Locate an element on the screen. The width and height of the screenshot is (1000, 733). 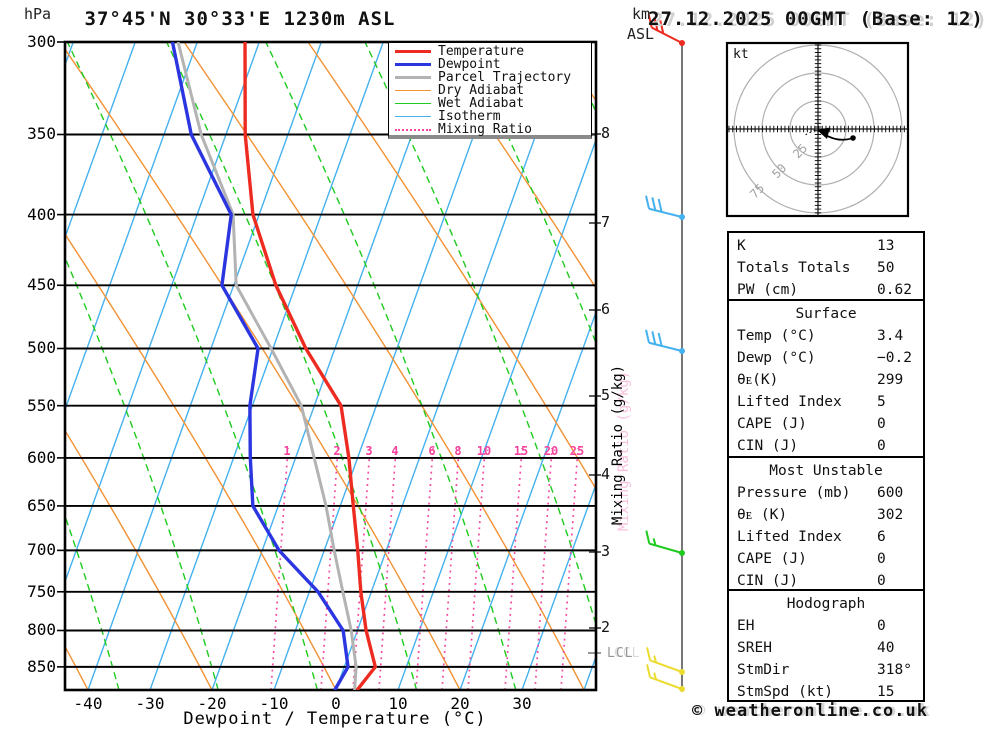
table-value: 3.4 is located at coordinates (890, 336).